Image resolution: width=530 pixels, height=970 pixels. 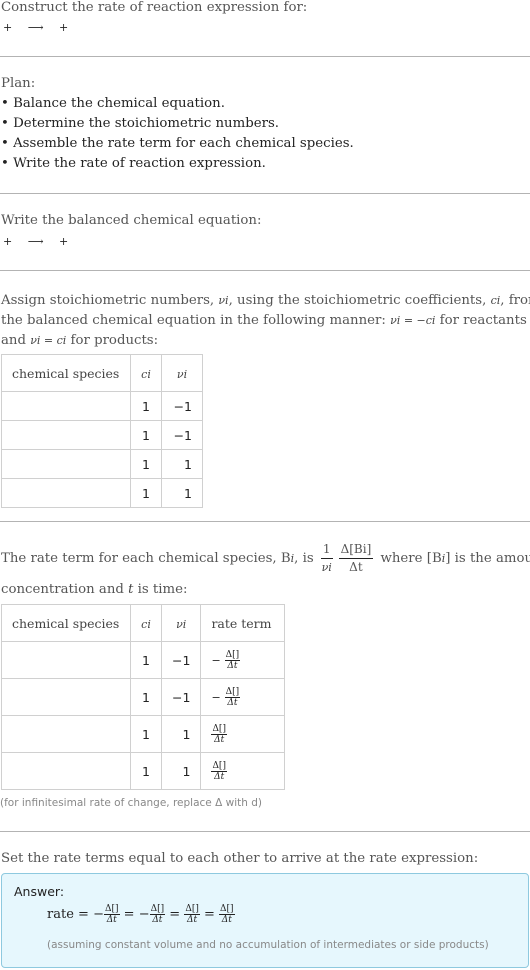 What do you see at coordinates (495, 300) in the screenshot?
I see `c-i-symbol: ci` at bounding box center [495, 300].